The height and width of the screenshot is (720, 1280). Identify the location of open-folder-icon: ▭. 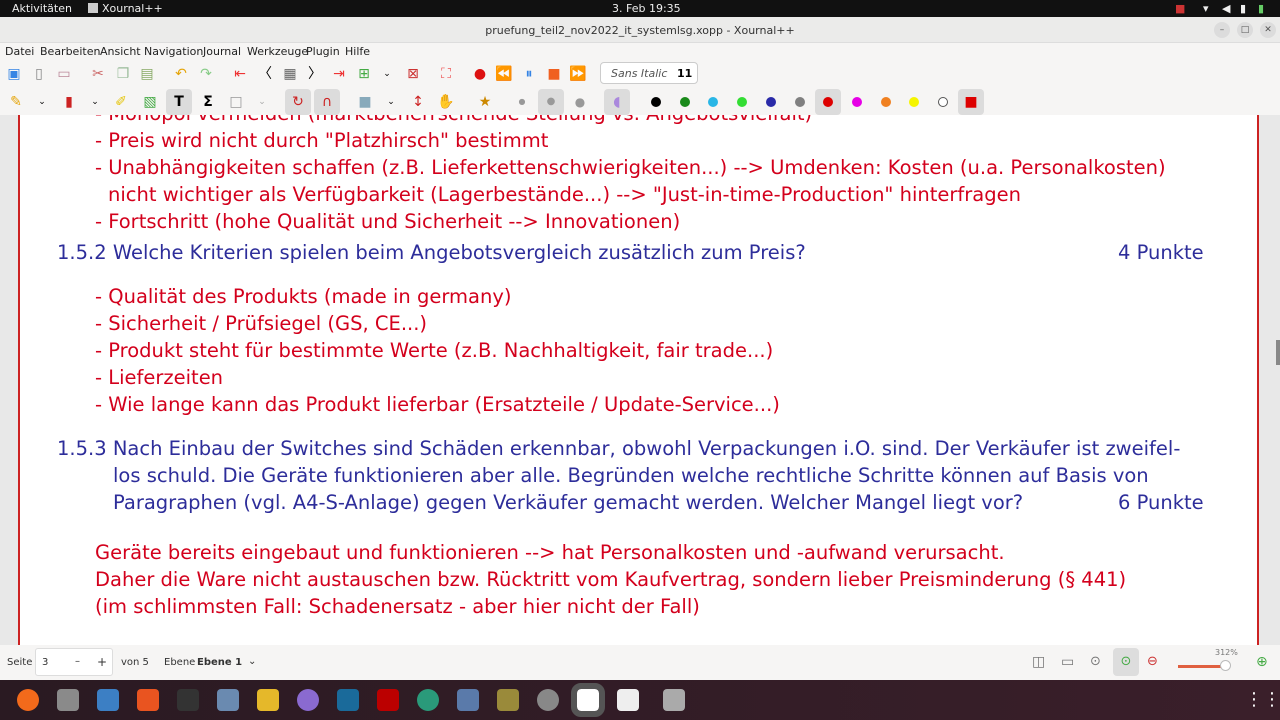
(64, 74).